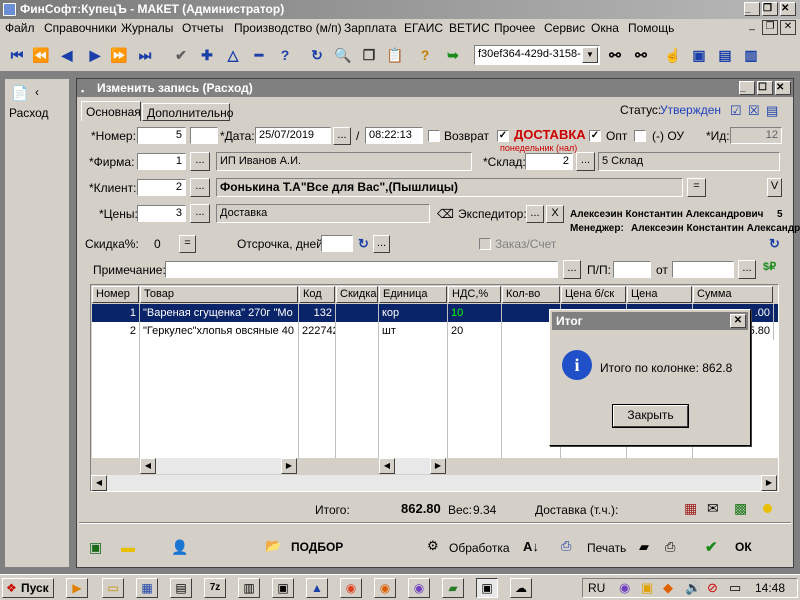 Image resolution: width=800 pixels, height=600 pixels. I want to click on tab-additional: Дополнительно, so click(187, 112).